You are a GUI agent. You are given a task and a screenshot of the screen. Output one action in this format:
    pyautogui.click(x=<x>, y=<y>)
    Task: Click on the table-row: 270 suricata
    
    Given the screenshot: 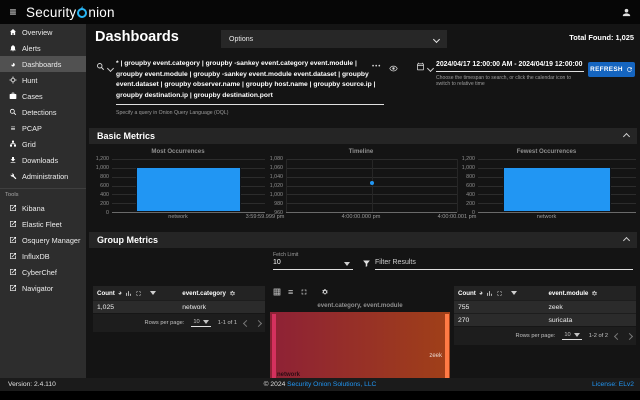 What is the action you would take?
    pyautogui.click(x=545, y=319)
    